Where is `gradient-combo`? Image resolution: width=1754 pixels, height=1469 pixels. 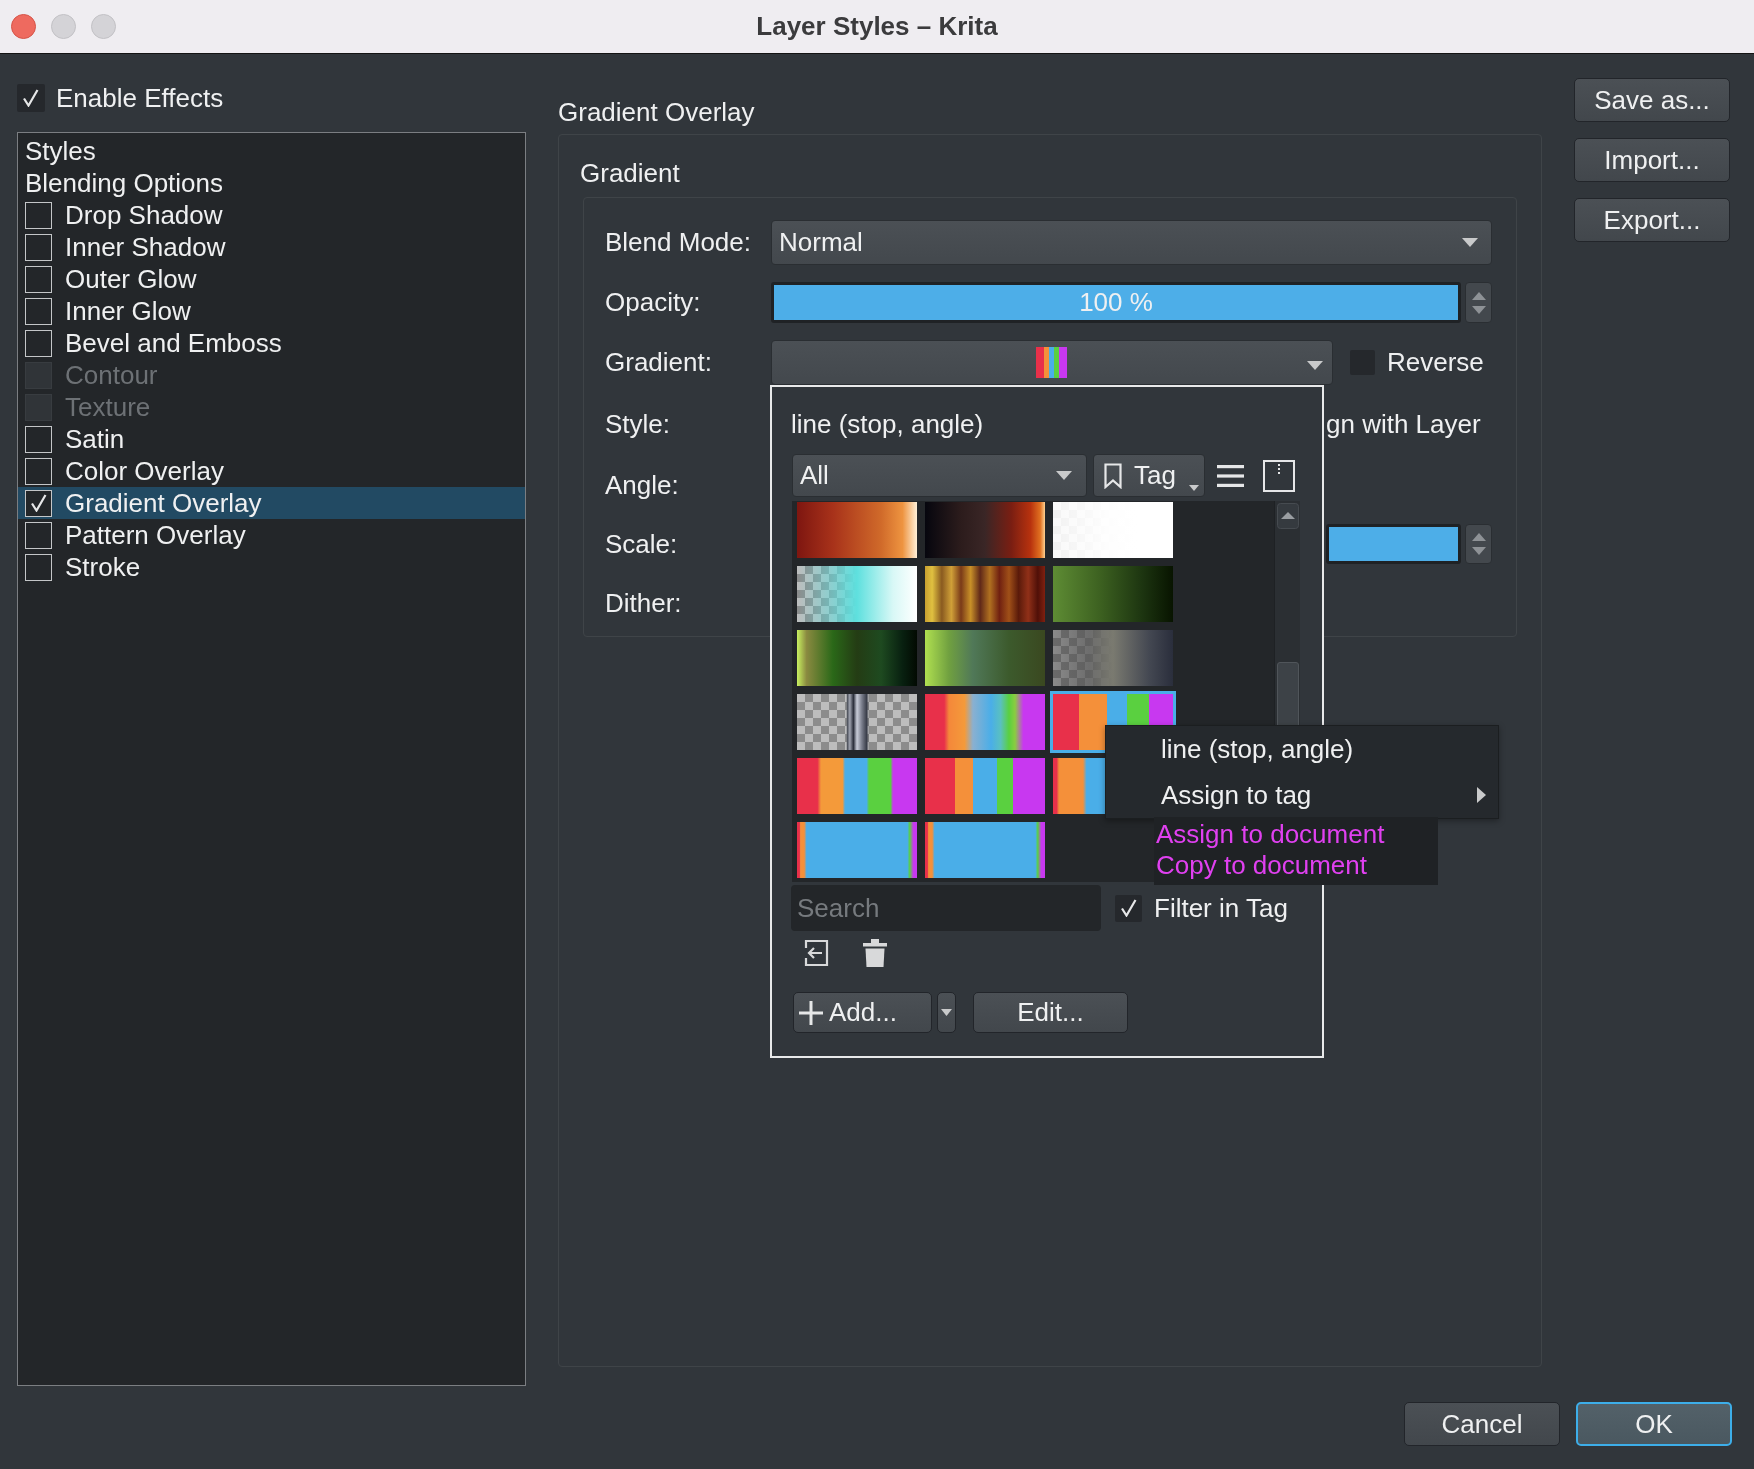 gradient-combo is located at coordinates (1052, 362).